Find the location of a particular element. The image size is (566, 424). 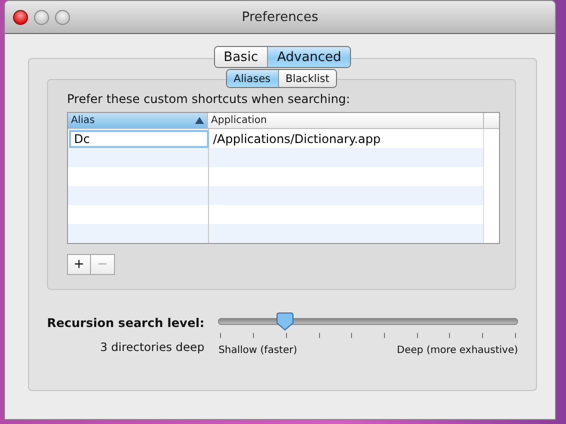

tab: Basic is located at coordinates (241, 57).